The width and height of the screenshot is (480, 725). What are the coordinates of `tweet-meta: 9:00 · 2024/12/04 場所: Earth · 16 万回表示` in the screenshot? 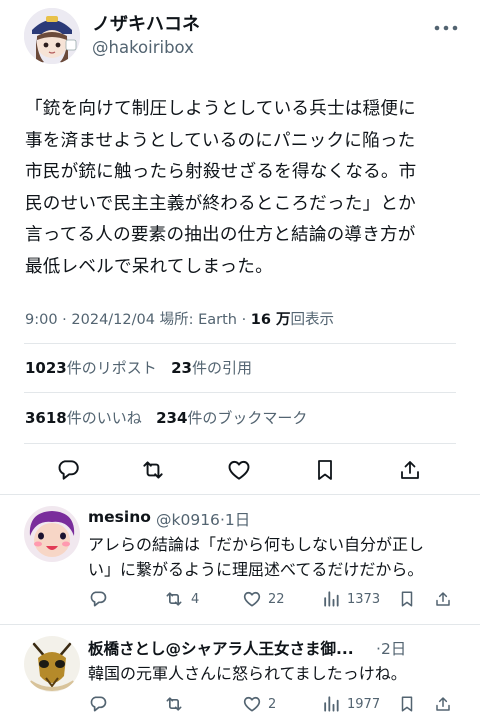 It's located at (180, 320).